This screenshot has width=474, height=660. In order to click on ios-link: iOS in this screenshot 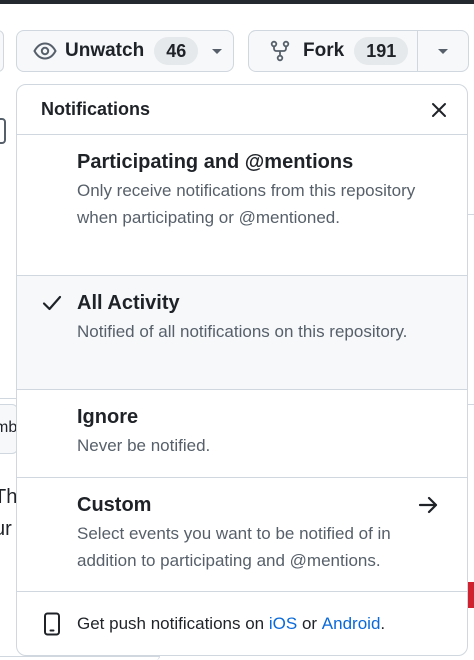, I will do `click(283, 624)`.